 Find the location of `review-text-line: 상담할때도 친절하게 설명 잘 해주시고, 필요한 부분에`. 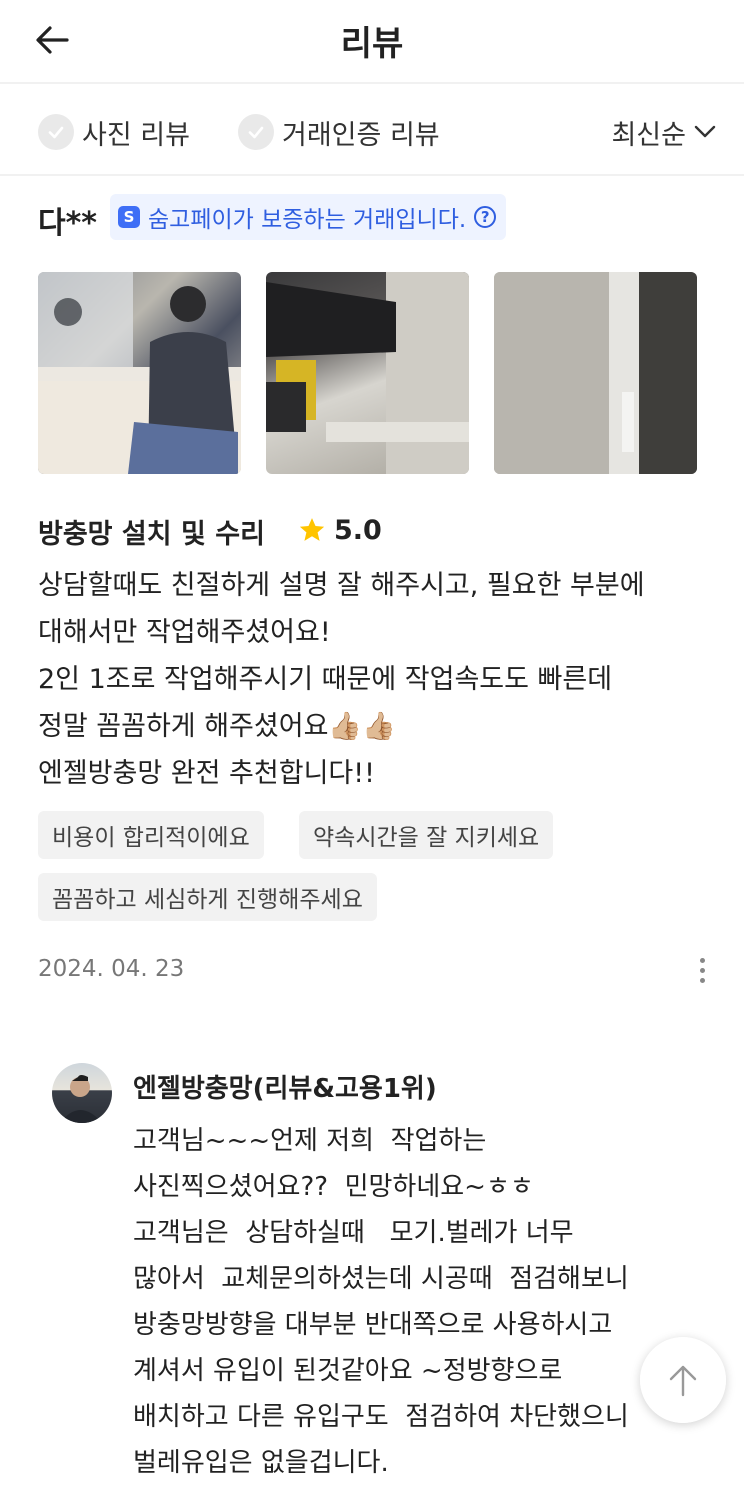

review-text-line: 상담할때도 친절하게 설명 잘 해주시고, 필요한 부분에 is located at coordinates (341, 585).